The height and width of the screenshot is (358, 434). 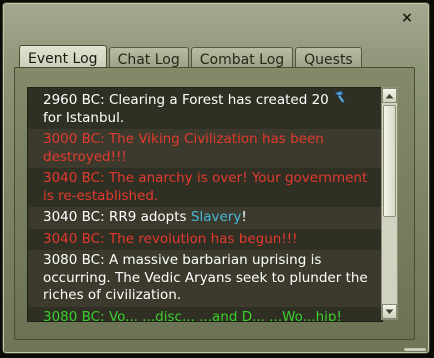 What do you see at coordinates (216, 217) in the screenshot?
I see `civic-link-slavery: Slavery` at bounding box center [216, 217].